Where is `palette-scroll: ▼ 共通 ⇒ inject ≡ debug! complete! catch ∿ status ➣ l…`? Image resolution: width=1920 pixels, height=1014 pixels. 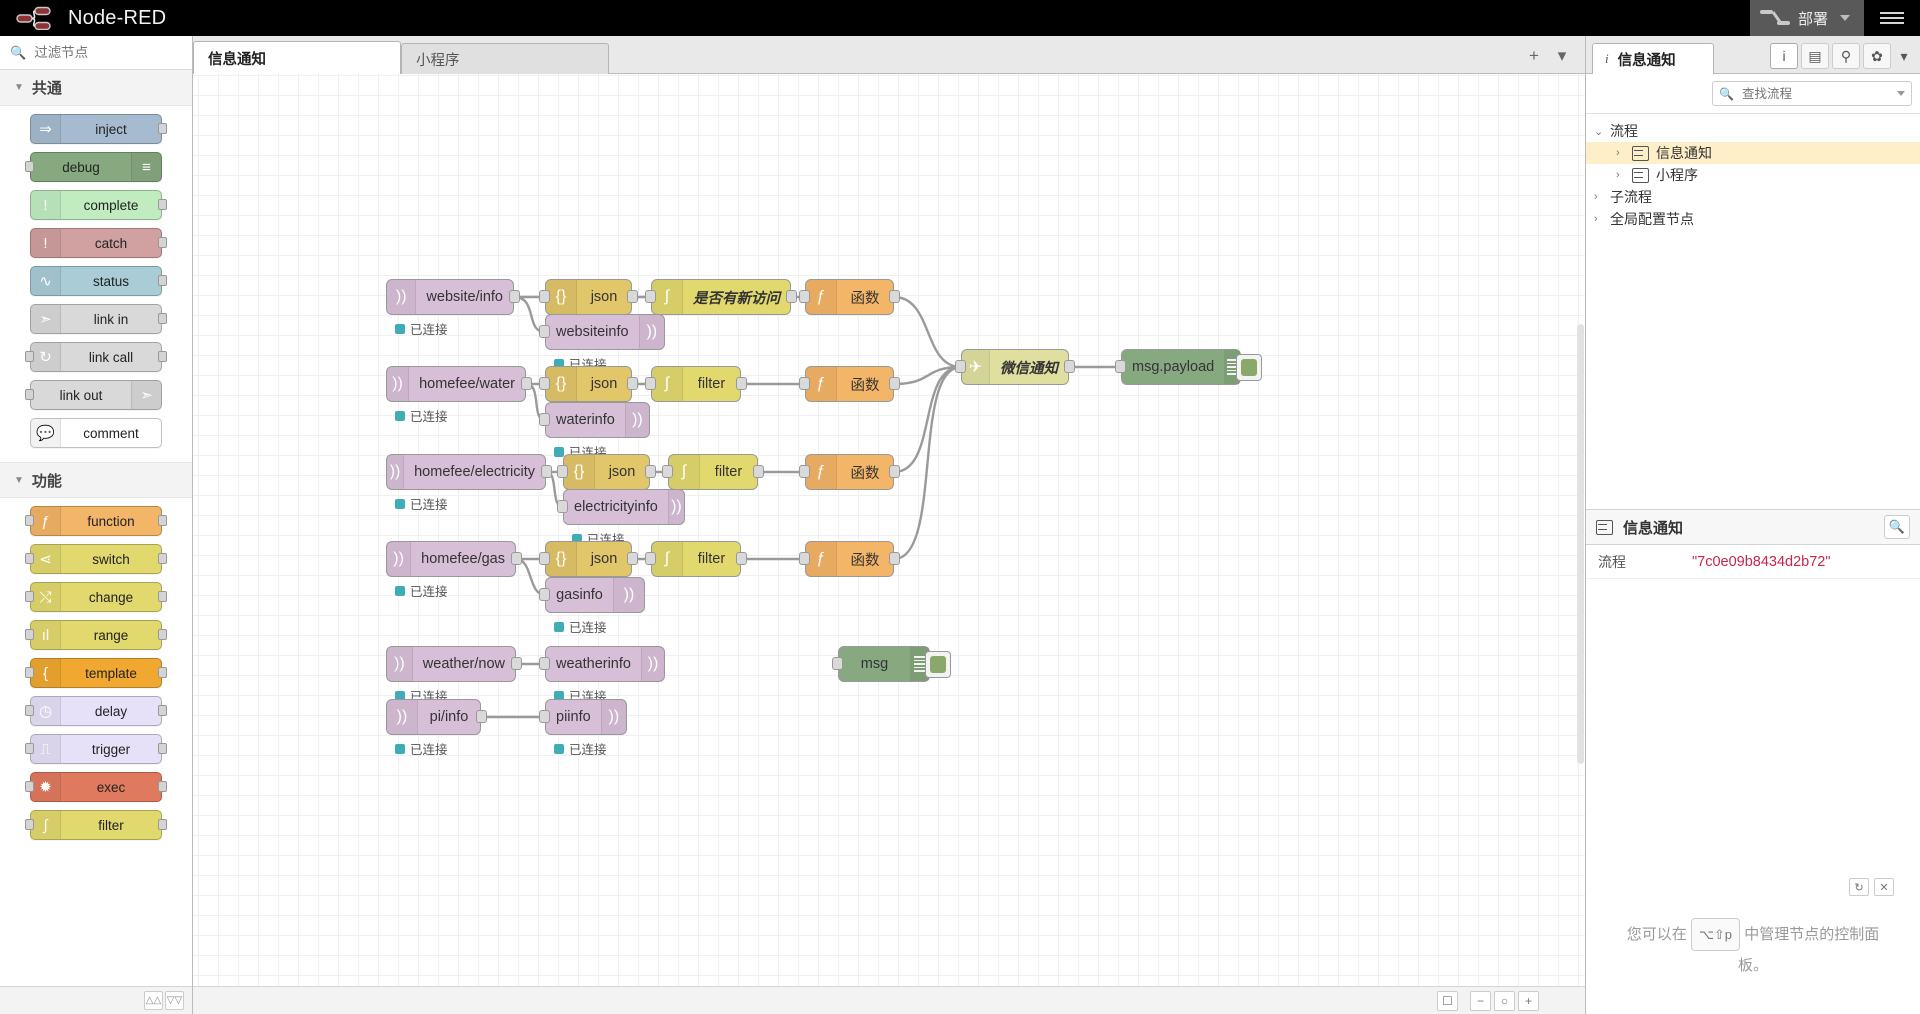 palette-scroll: ▼ 共通 ⇒ inject ≡ debug! complete! catch ∿ status ➣ l… is located at coordinates (96, 528).